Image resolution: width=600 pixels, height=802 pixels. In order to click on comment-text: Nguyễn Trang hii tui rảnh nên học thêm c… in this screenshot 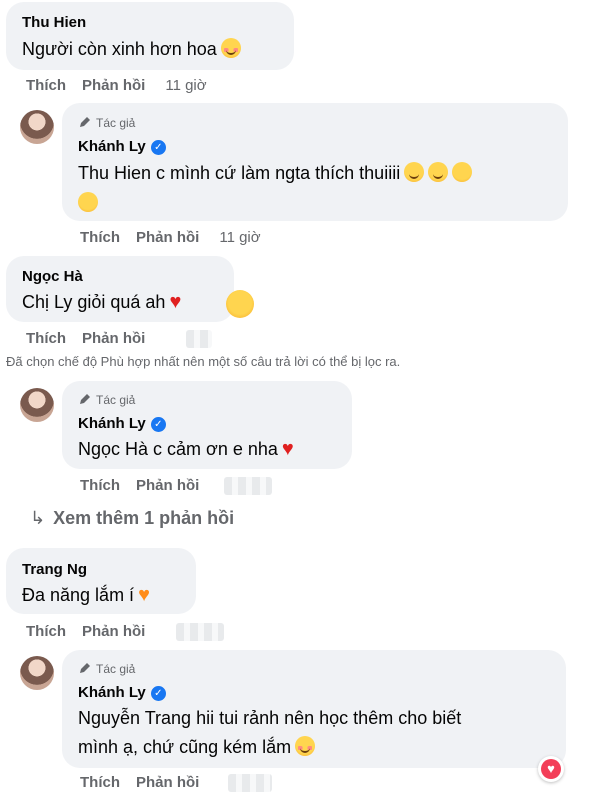, I will do `click(269, 718)`.